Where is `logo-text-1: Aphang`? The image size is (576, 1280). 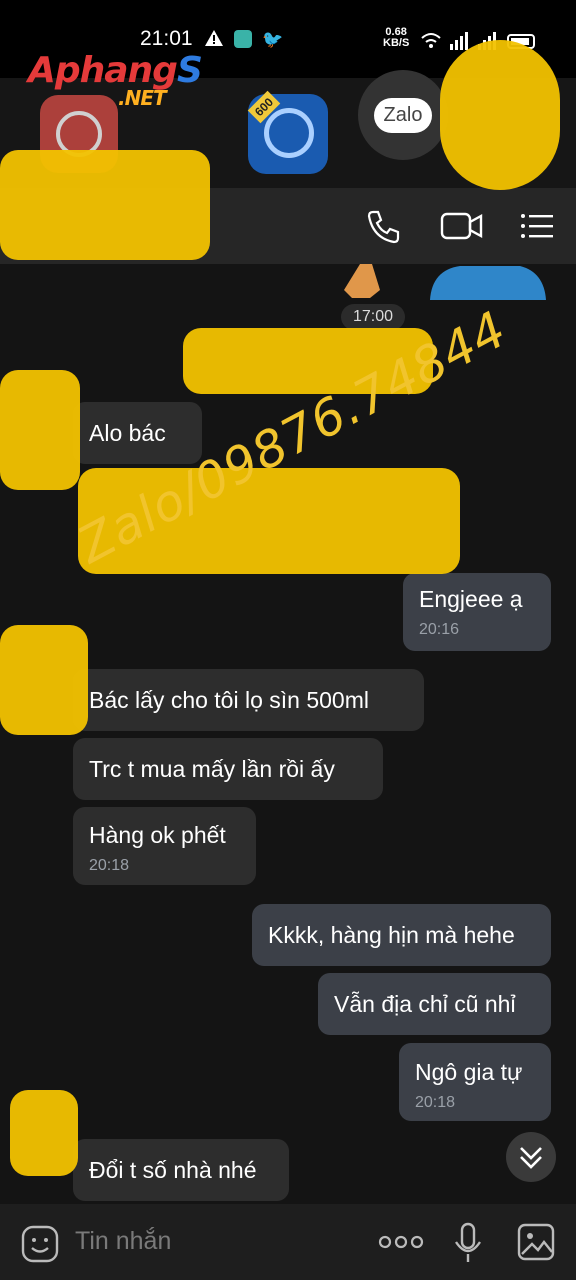
logo-text-1: Aphang is located at coordinates (103, 70).